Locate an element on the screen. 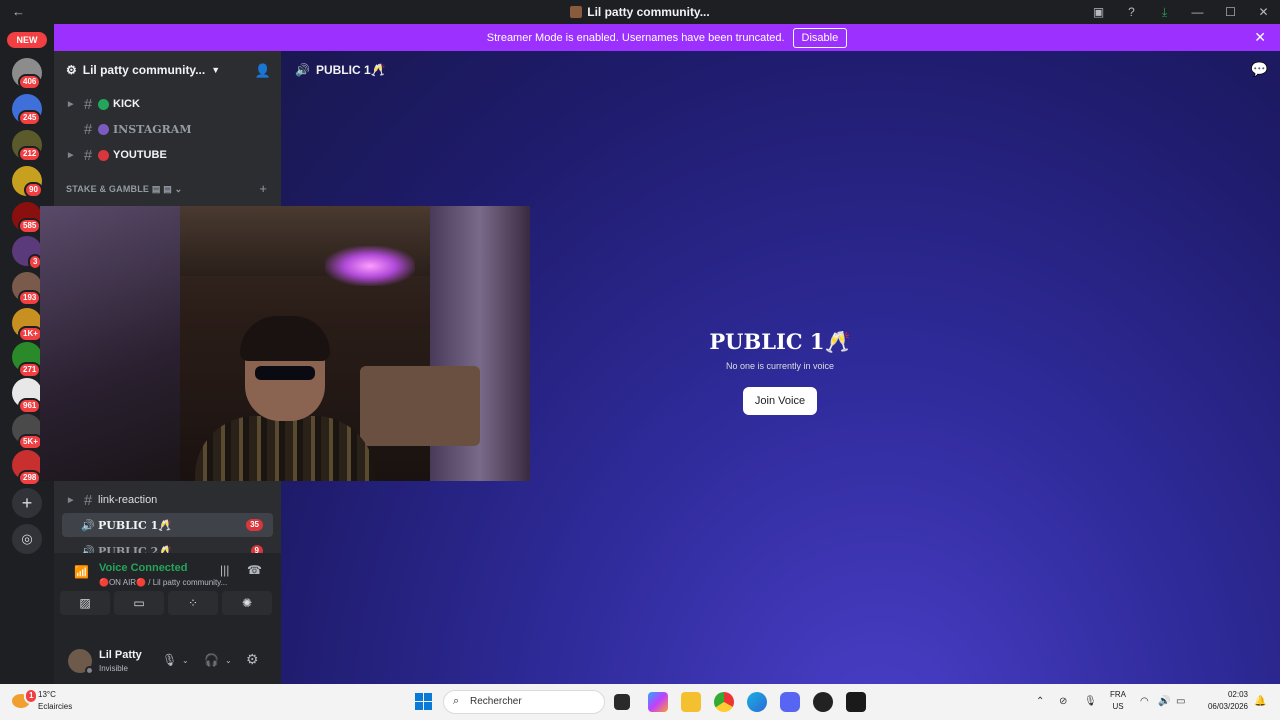 The width and height of the screenshot is (1280, 720). new-badge: NEW is located at coordinates (27, 40).